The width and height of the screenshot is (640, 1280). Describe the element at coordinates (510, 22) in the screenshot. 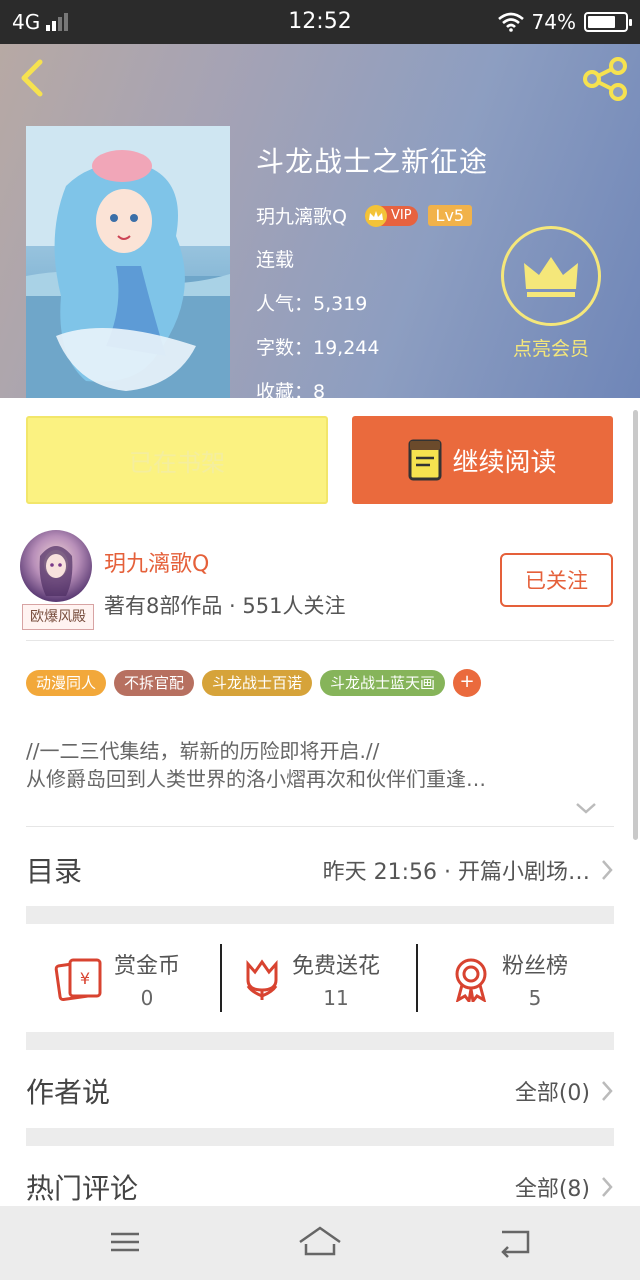

I see `wifi-icon` at that location.